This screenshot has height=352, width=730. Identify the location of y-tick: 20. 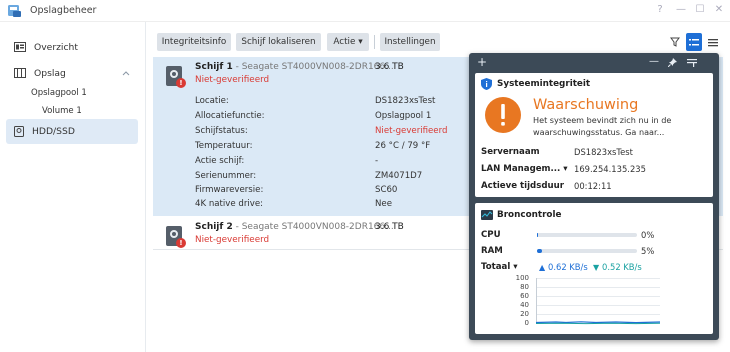
(524, 314).